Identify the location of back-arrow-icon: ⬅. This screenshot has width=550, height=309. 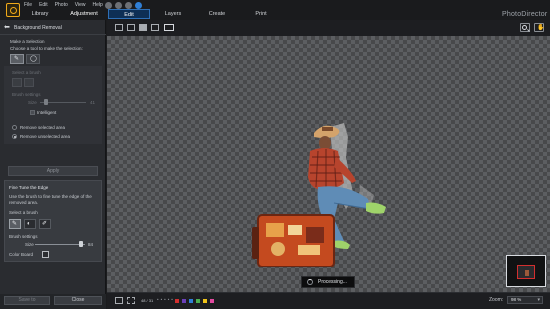
(7, 27).